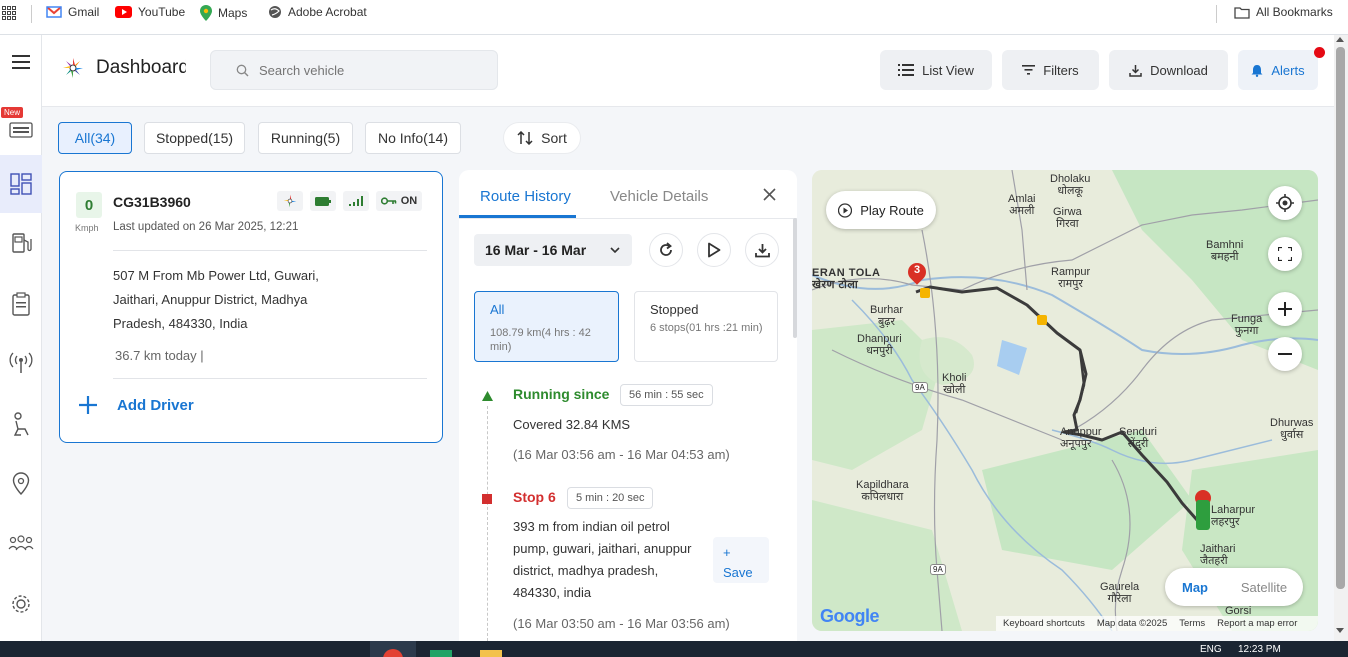 This screenshot has width=1348, height=657. Describe the element at coordinates (1285, 254) in the screenshot. I see `fullscreen-button` at that location.